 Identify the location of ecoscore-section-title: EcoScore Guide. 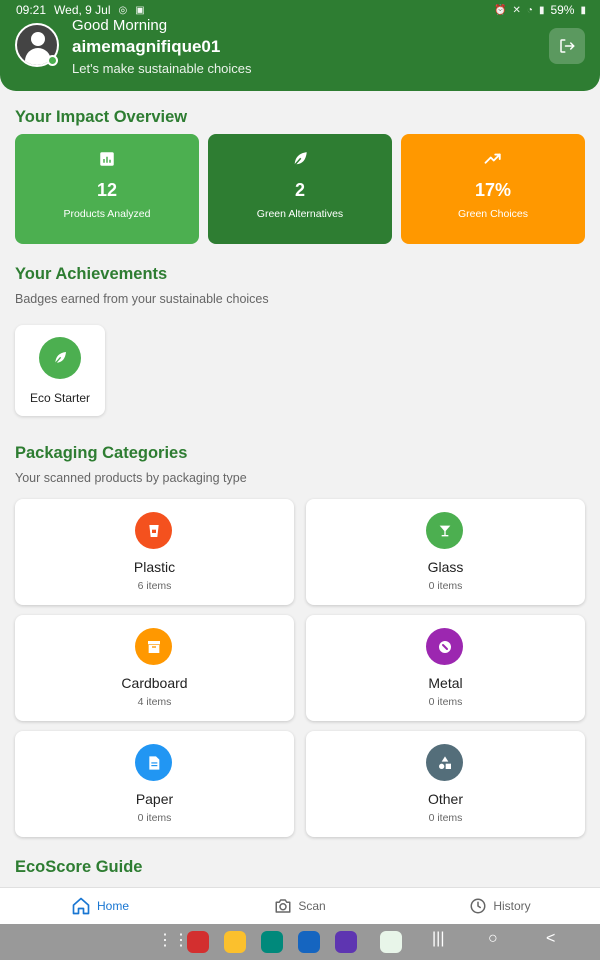
(79, 867).